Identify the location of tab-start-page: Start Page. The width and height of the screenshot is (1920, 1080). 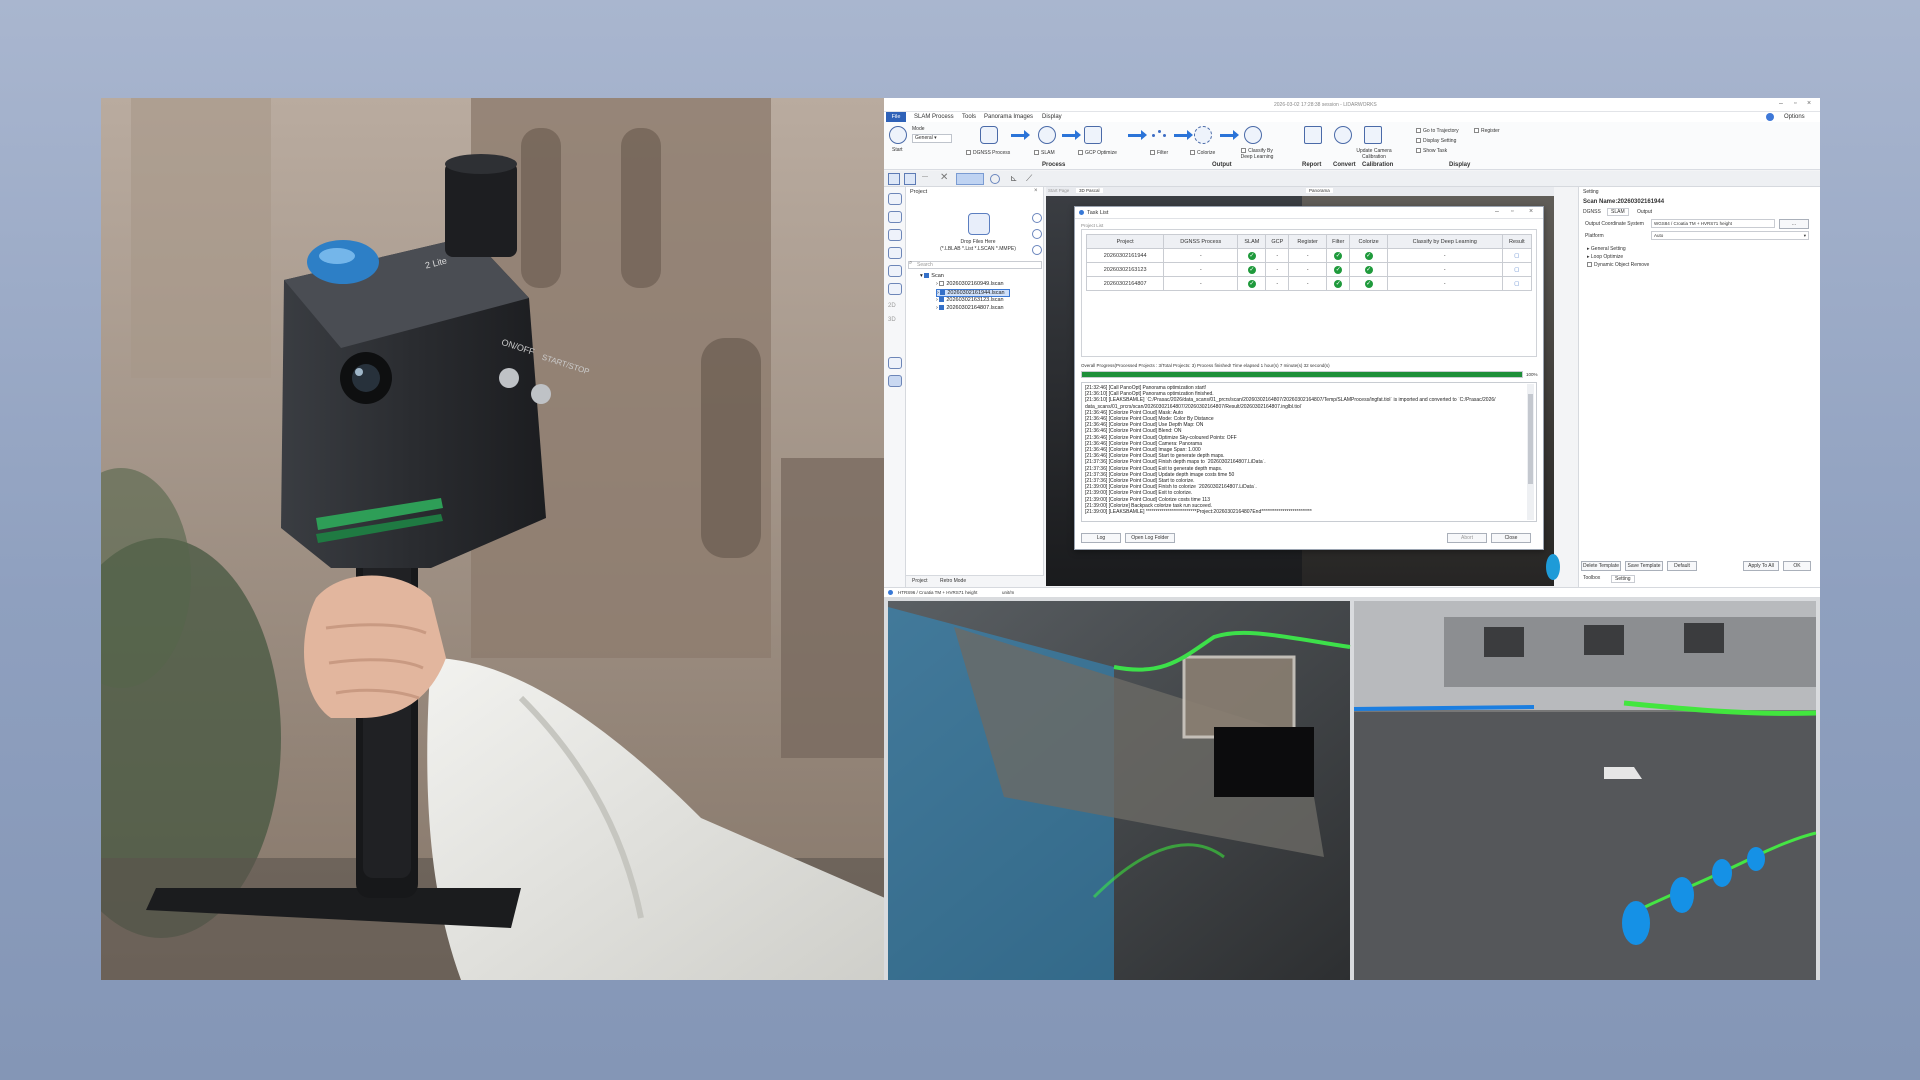
(1058, 190).